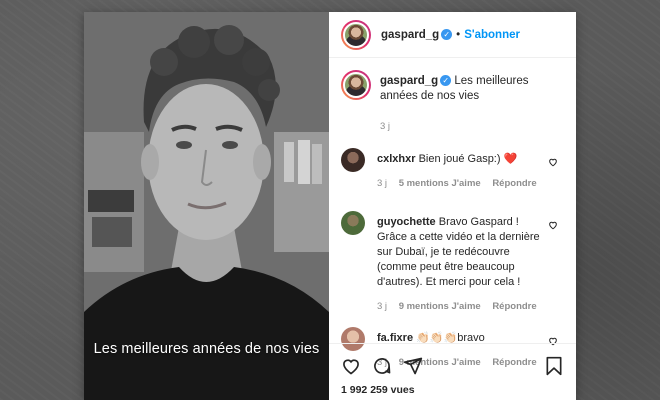 This screenshot has height=400, width=660. What do you see at coordinates (468, 159) in the screenshot?
I see `comment-text: Bien joué Gasp:) ❤️` at bounding box center [468, 159].